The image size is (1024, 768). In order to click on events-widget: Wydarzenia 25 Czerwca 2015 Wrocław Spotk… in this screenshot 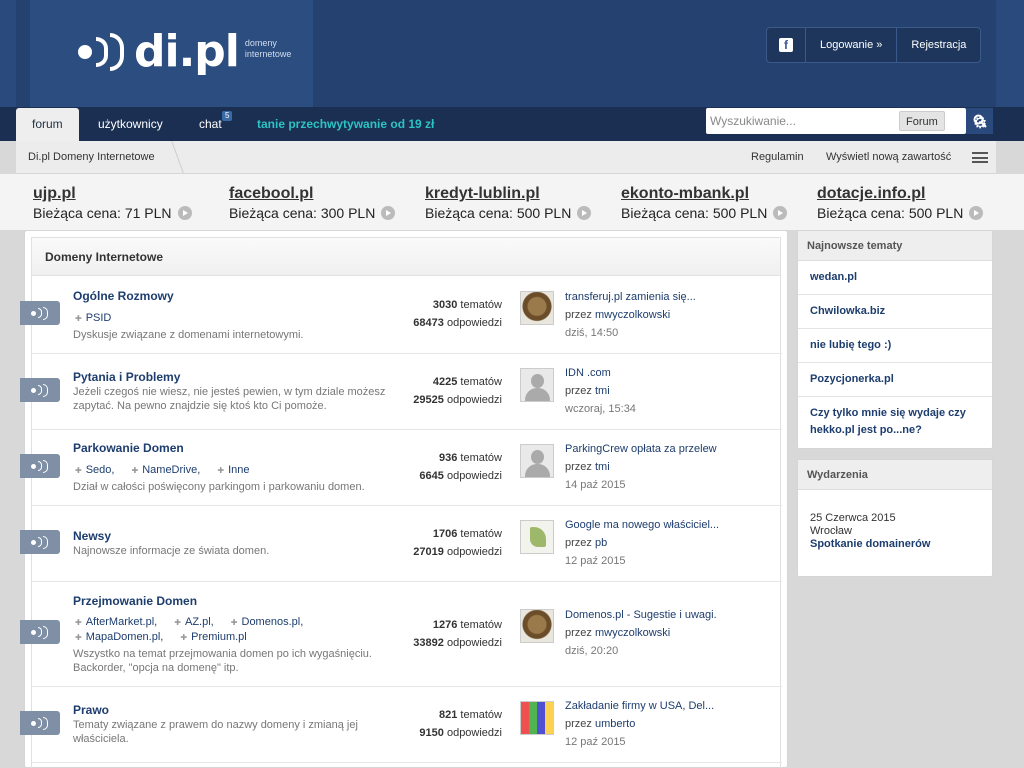, I will do `click(895, 518)`.